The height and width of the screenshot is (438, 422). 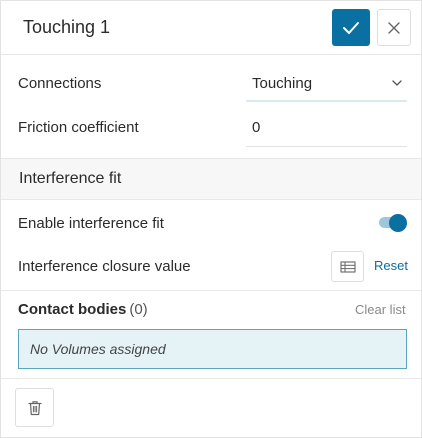 What do you see at coordinates (70, 178) in the screenshot?
I see `section-title: Interference fit` at bounding box center [70, 178].